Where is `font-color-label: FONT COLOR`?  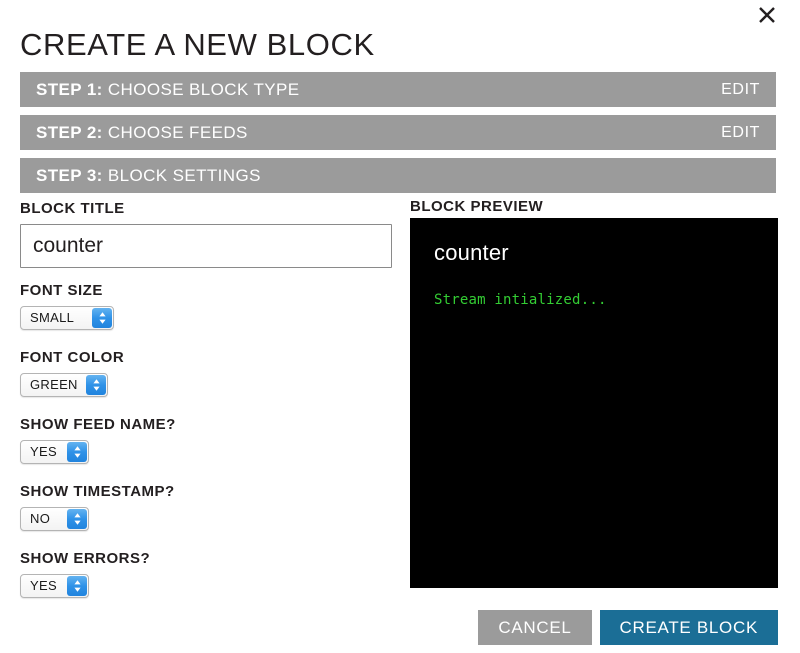 font-color-label: FONT COLOR is located at coordinates (72, 357).